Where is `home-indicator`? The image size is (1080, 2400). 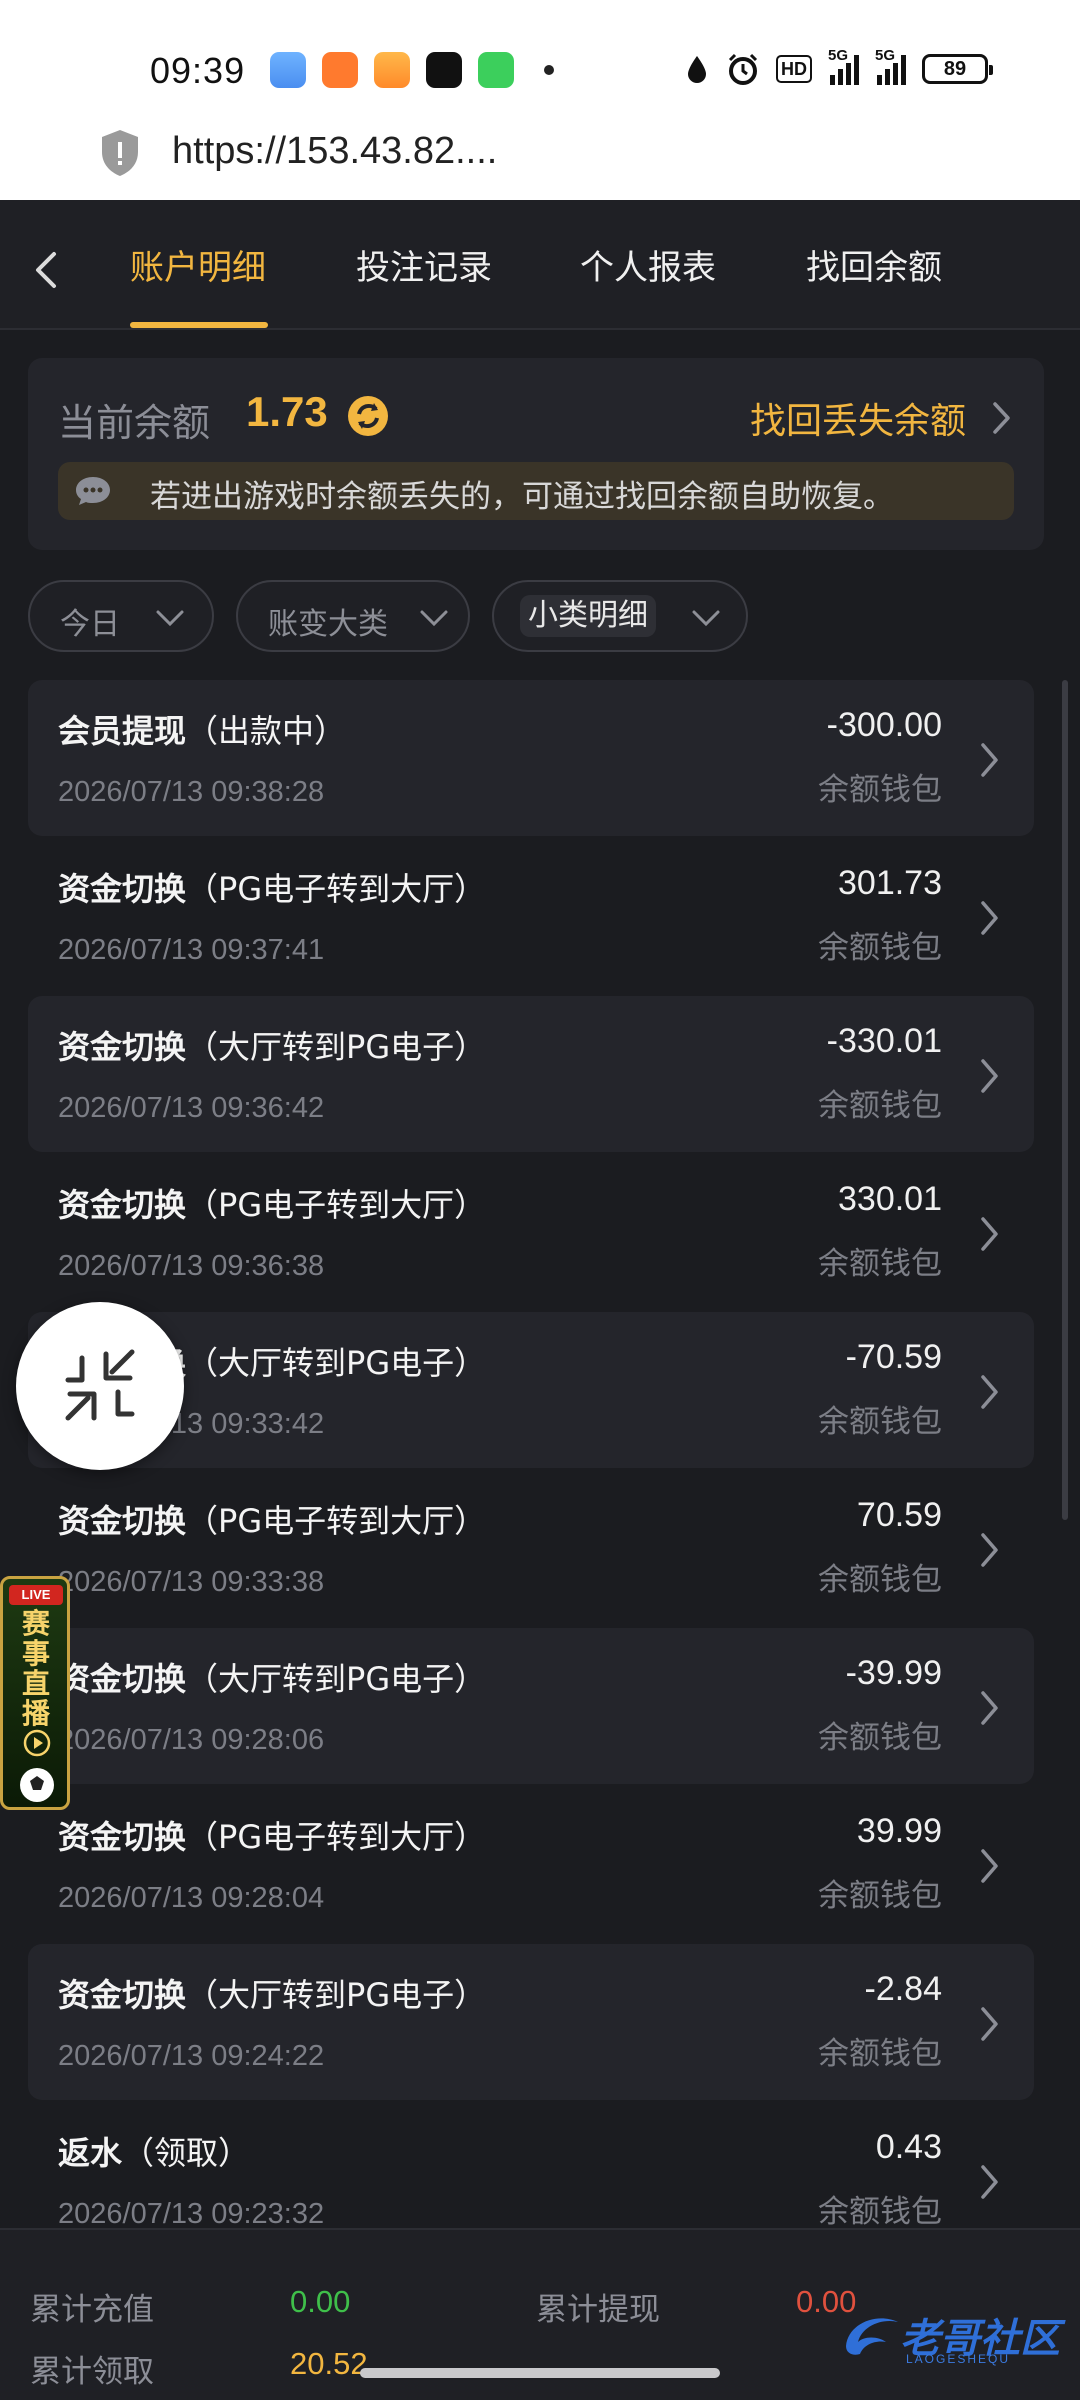
home-indicator is located at coordinates (540, 2373).